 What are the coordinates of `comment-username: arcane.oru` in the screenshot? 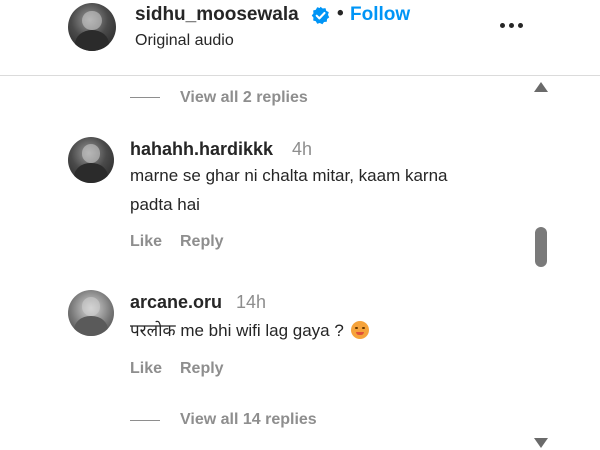 It's located at (176, 302).